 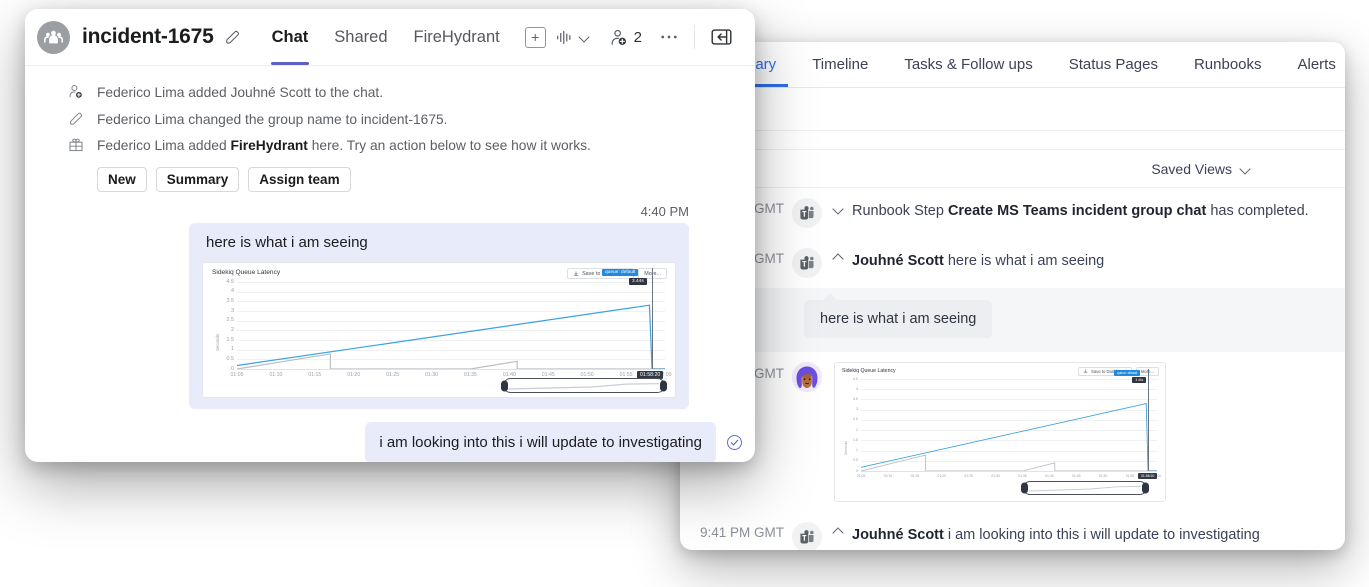 What do you see at coordinates (861, 476) in the screenshot?
I see `chart-x-tick-label: 01:05` at bounding box center [861, 476].